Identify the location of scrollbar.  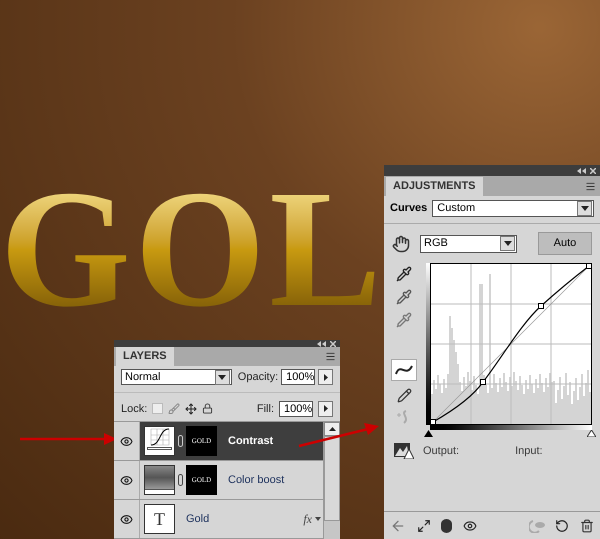
(331, 480).